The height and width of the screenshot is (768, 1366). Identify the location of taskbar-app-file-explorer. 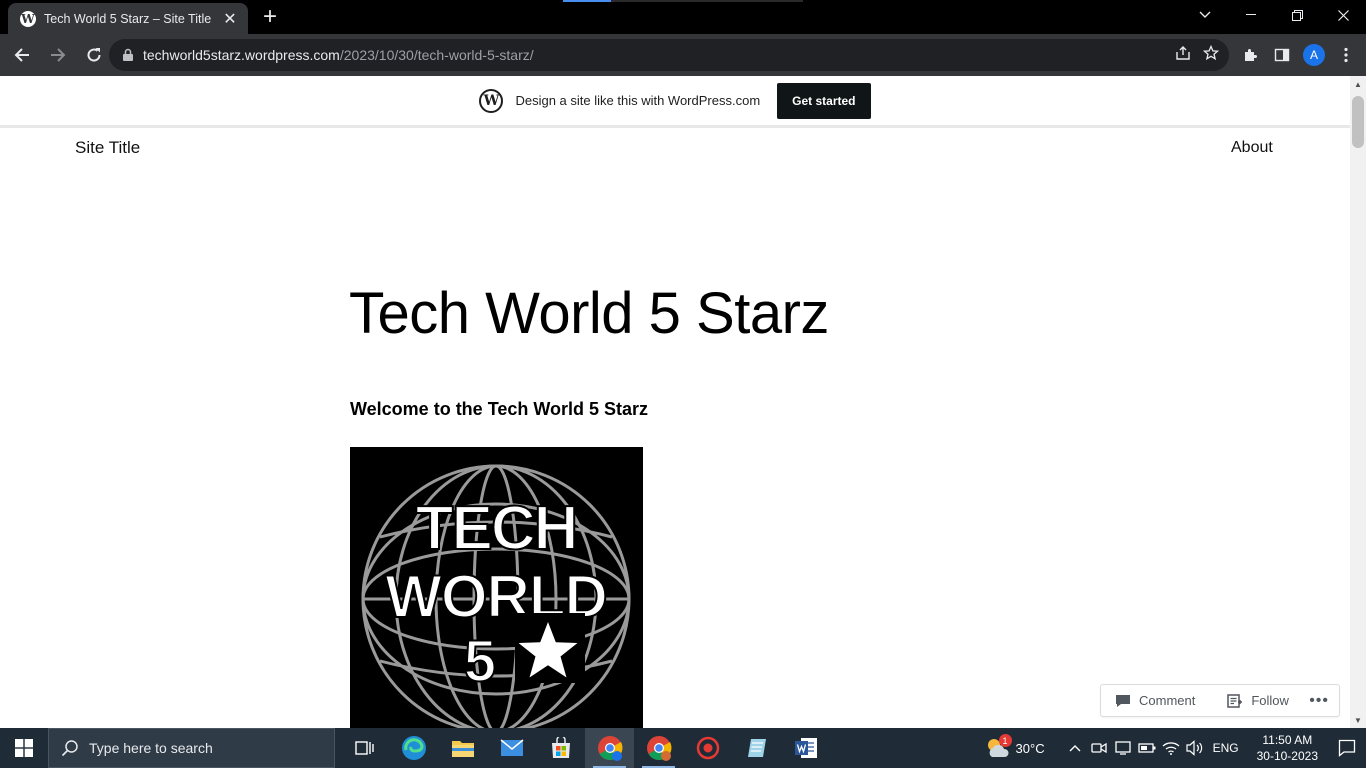
(462, 748).